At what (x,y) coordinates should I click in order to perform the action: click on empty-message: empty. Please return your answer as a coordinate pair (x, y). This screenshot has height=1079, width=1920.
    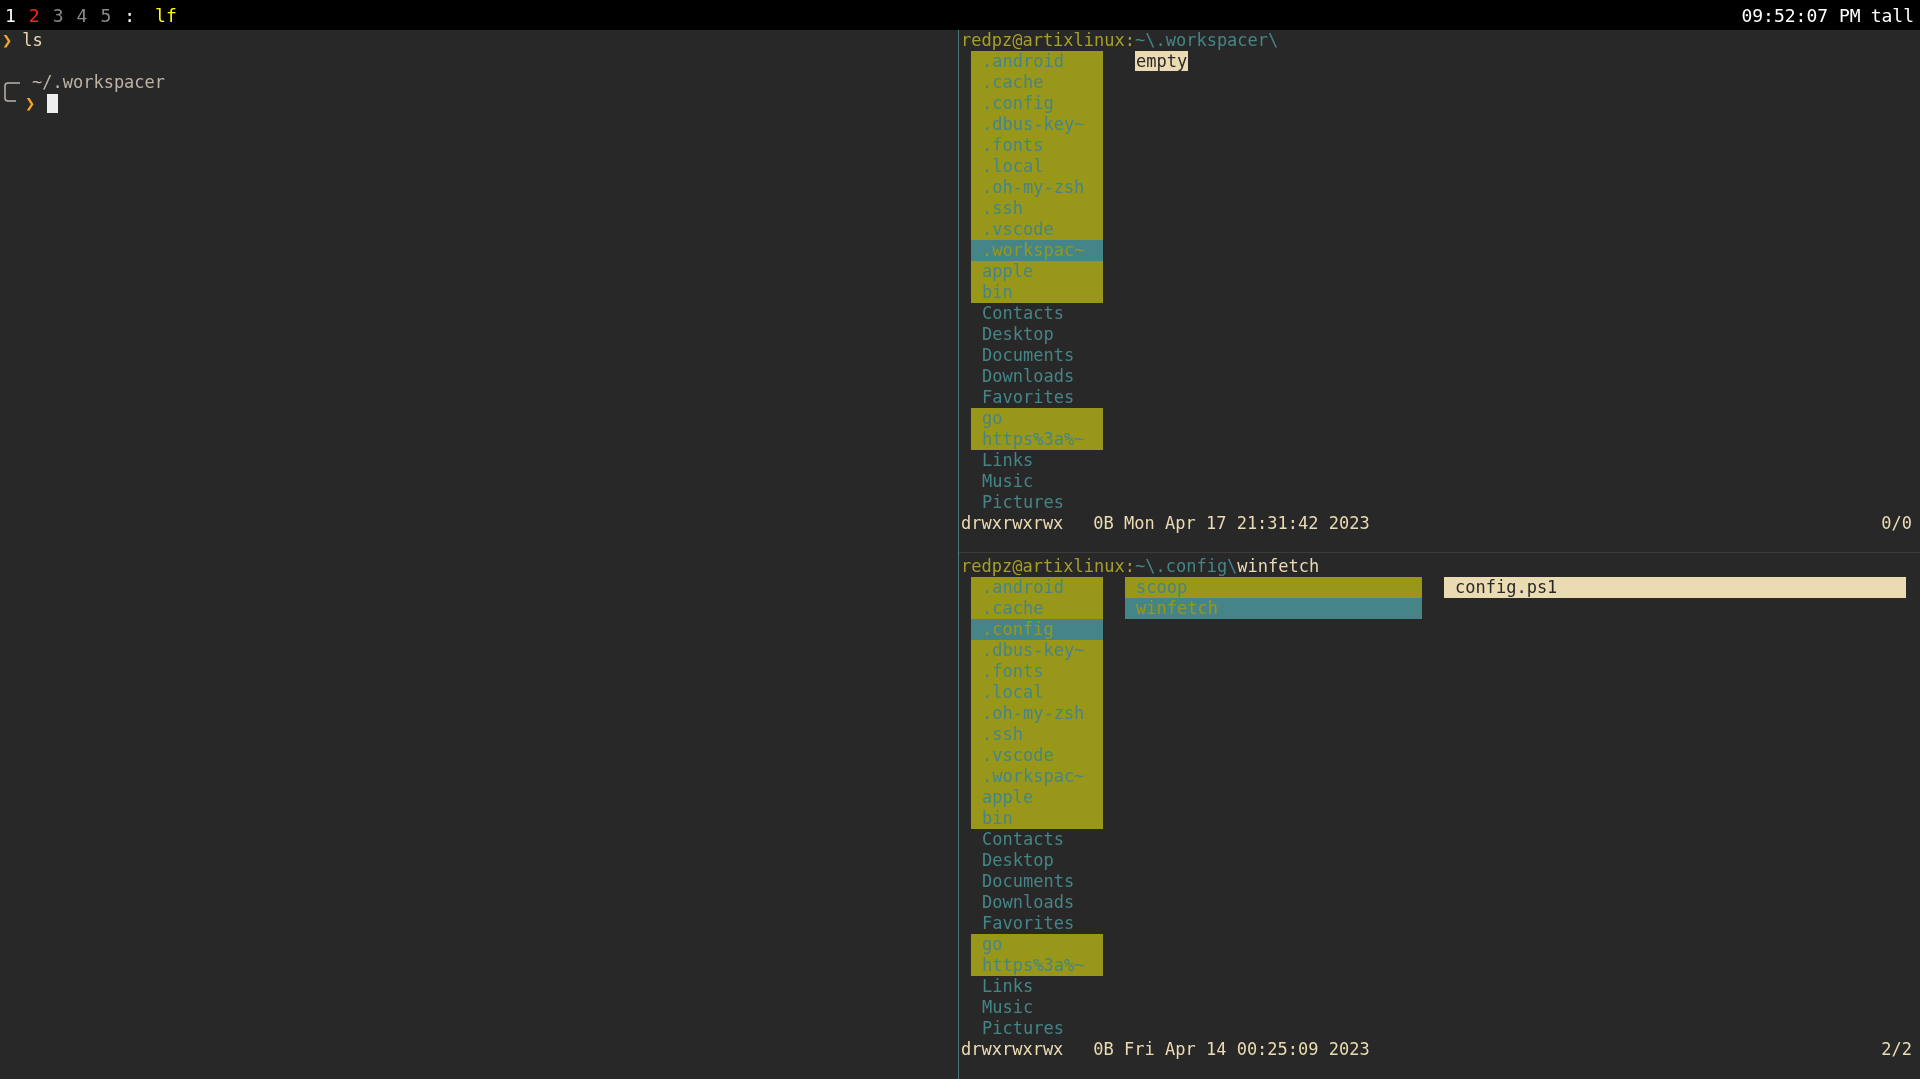
    Looking at the image, I should click on (1162, 61).